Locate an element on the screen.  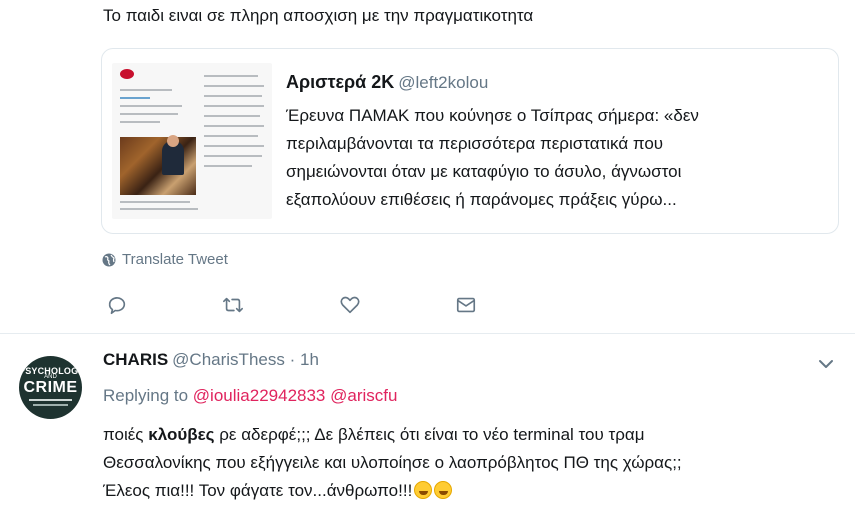
quoted-tweet-header: Αριστερά 2Κ @left2kolou is located at coordinates (387, 82).